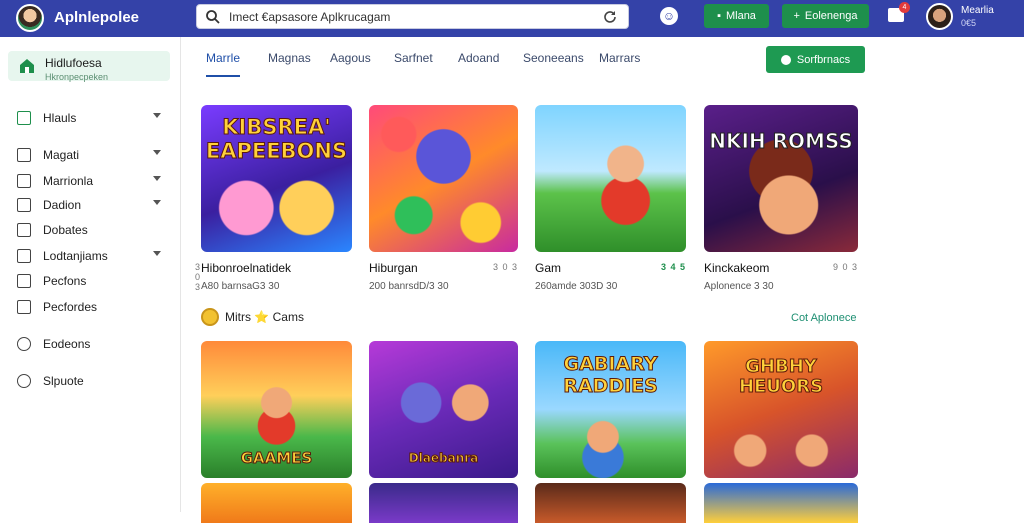  What do you see at coordinates (548, 268) in the screenshot?
I see `game-title: Gam` at bounding box center [548, 268].